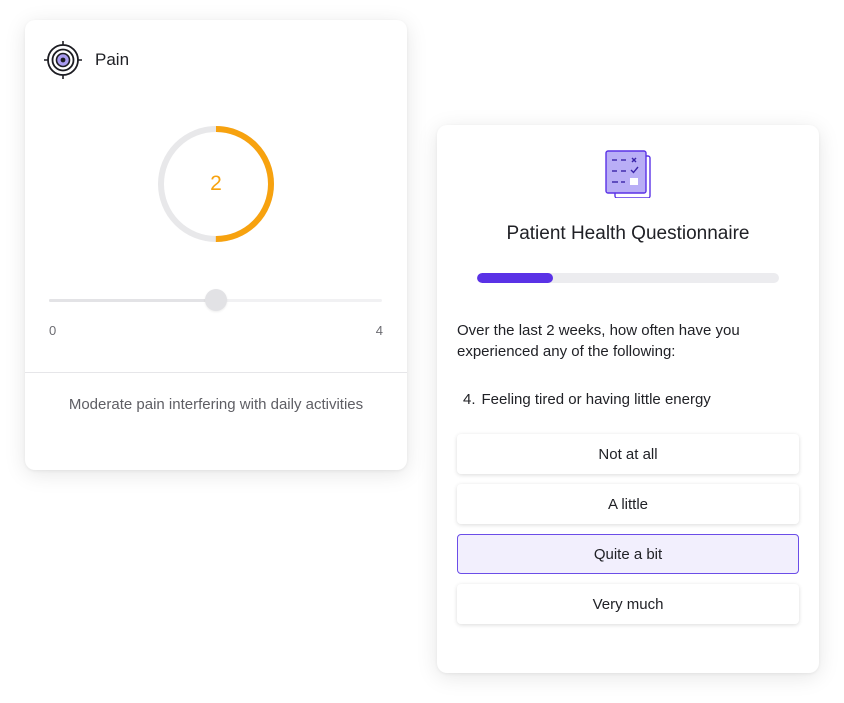  I want to click on pain-slider, so click(215, 300).